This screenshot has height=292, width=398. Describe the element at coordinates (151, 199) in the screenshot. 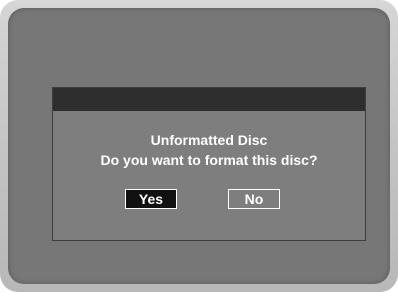

I see `yes-button: Yes` at that location.